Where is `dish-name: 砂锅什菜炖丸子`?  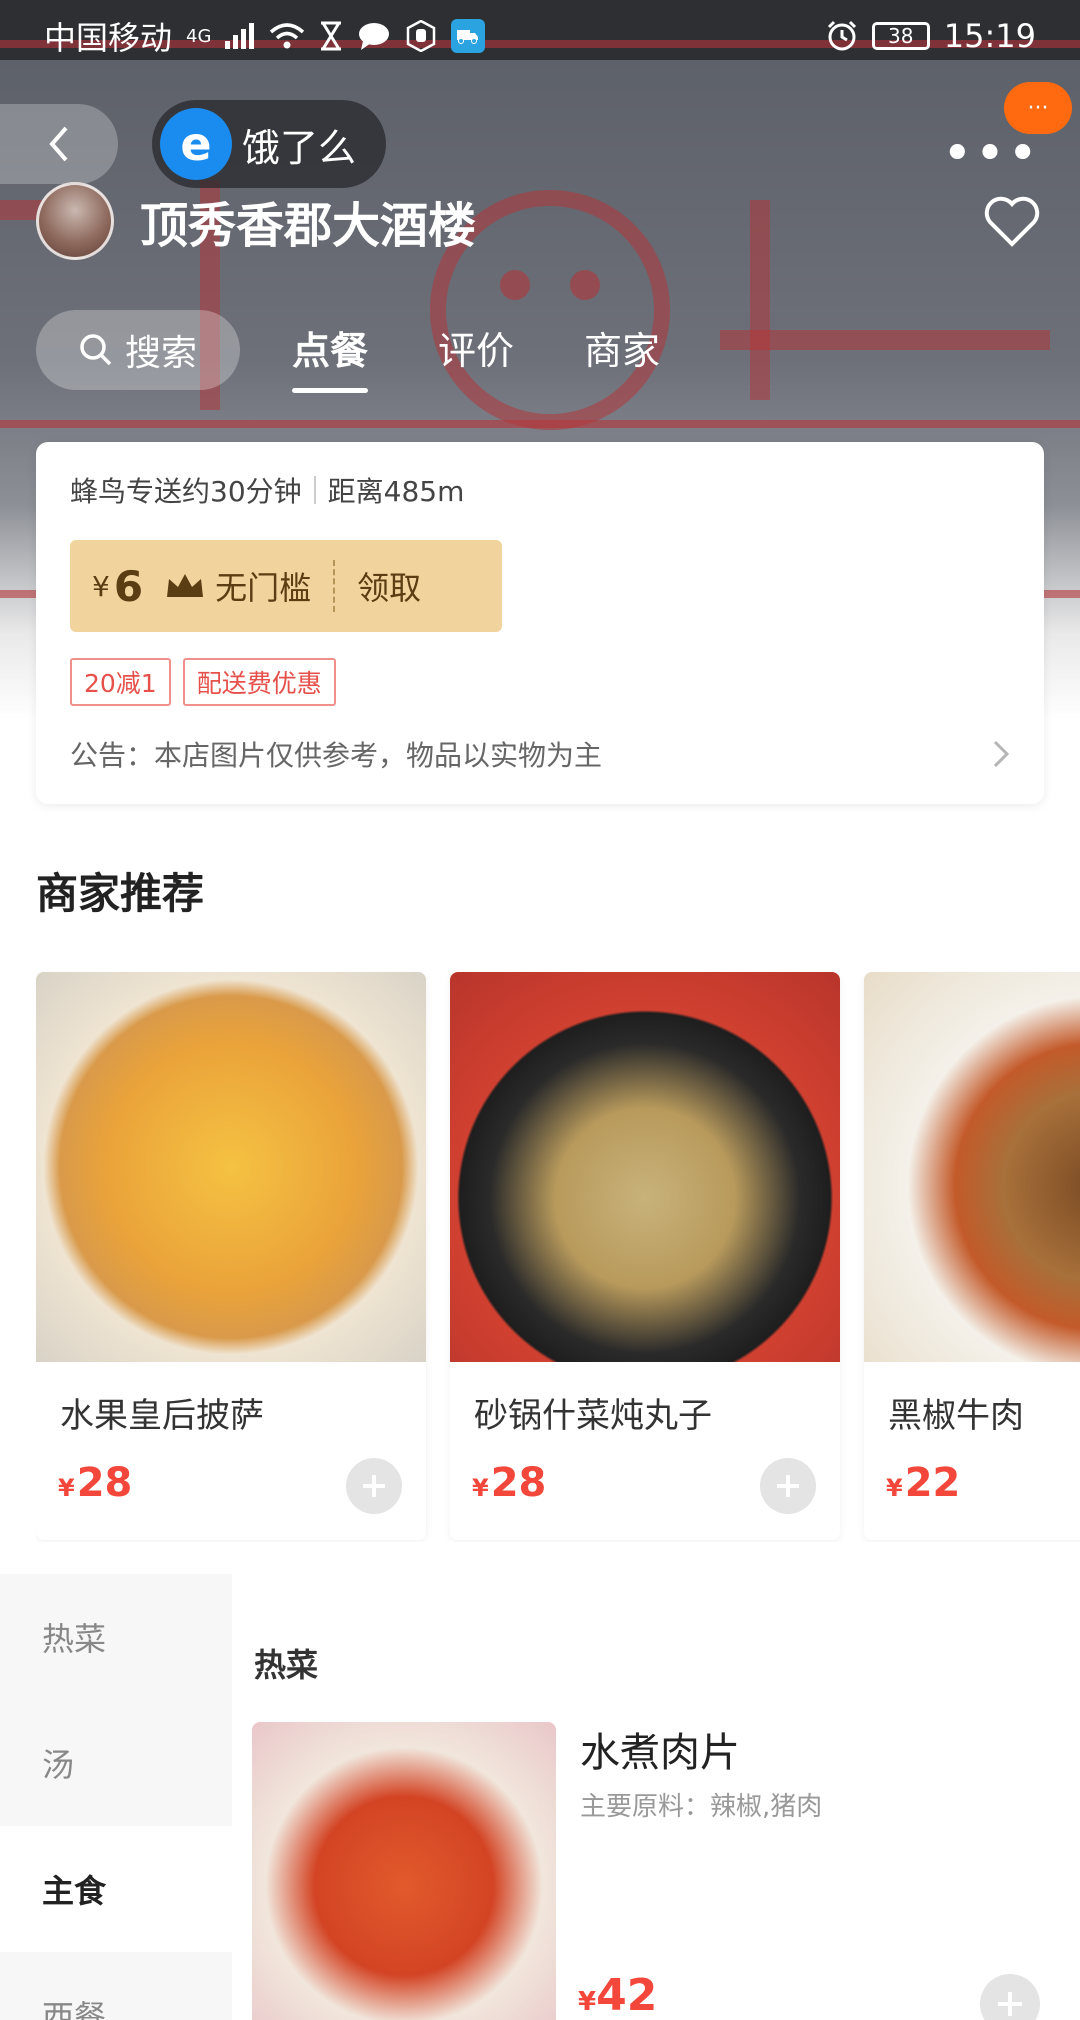 dish-name: 砂锅什菜炖丸子 is located at coordinates (593, 1416).